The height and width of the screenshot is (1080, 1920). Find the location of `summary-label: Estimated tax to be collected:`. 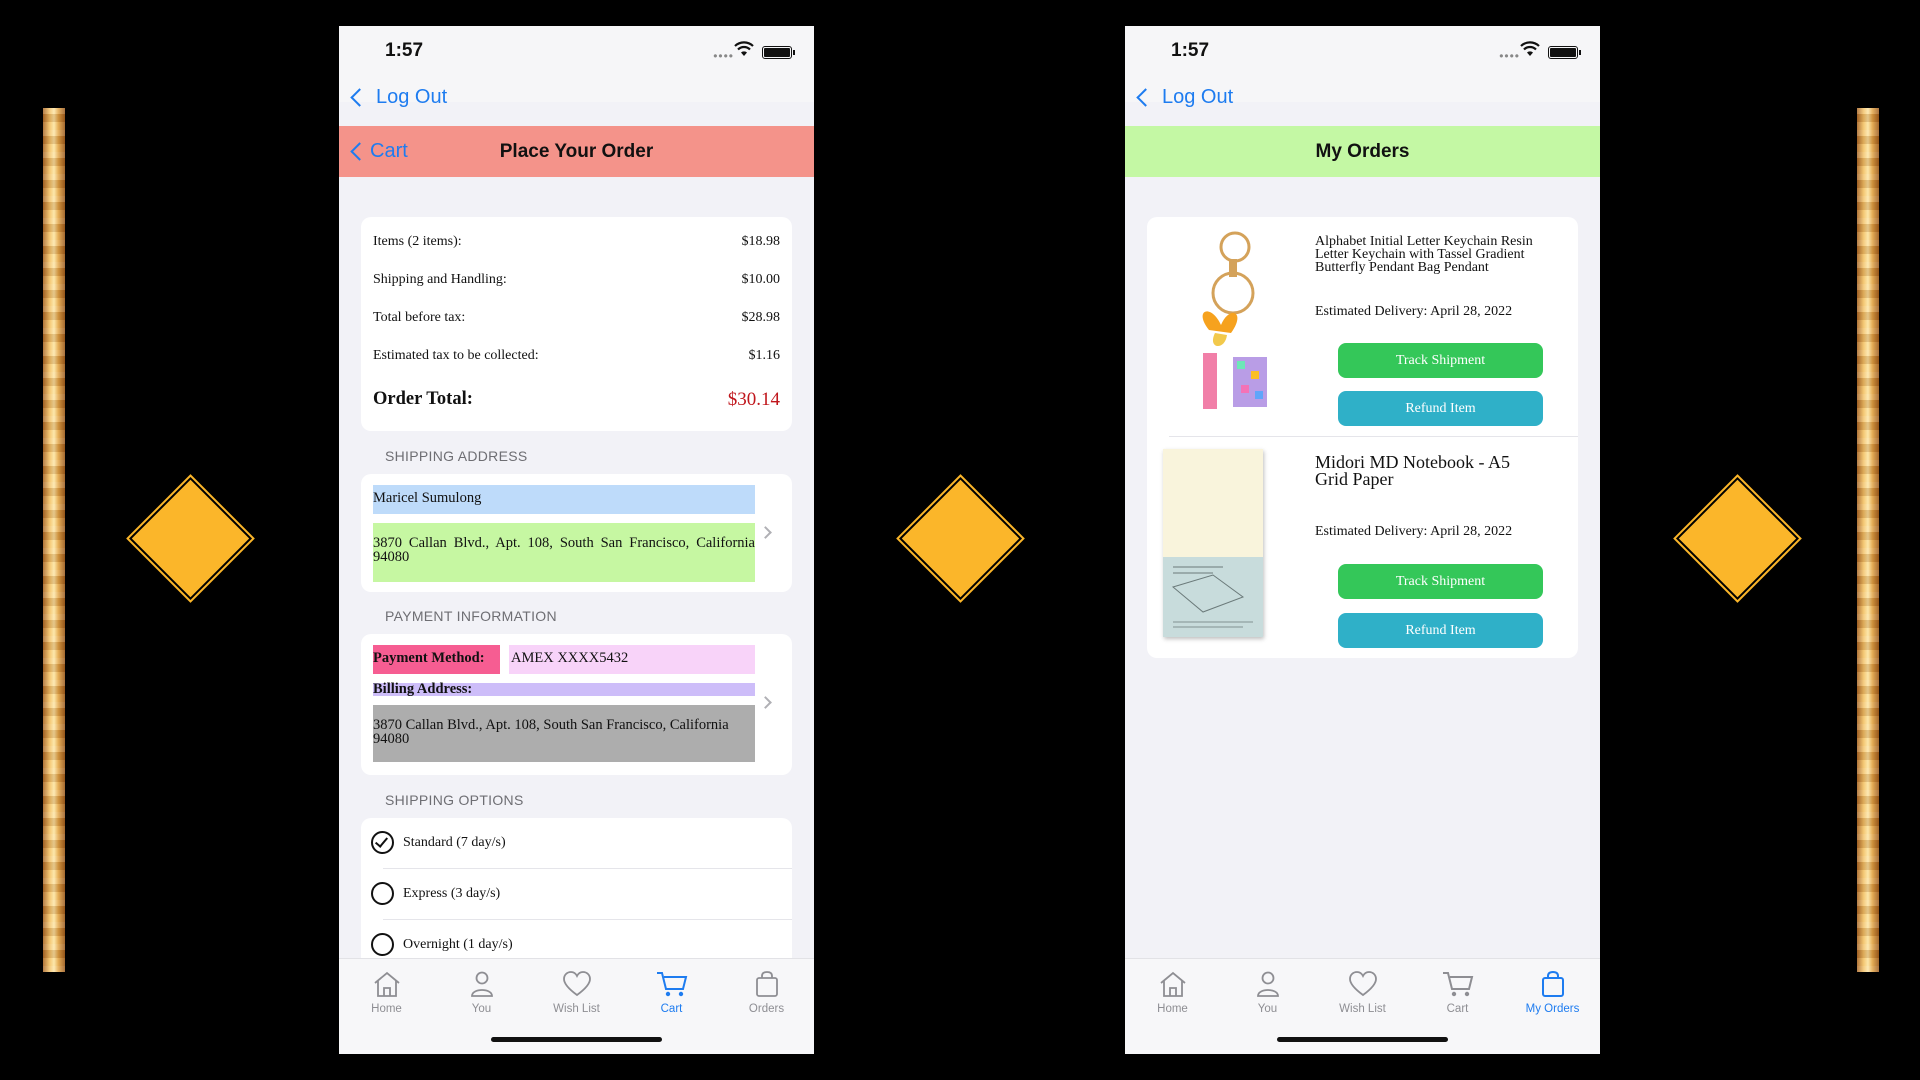

summary-label: Estimated tax to be collected: is located at coordinates (456, 355).